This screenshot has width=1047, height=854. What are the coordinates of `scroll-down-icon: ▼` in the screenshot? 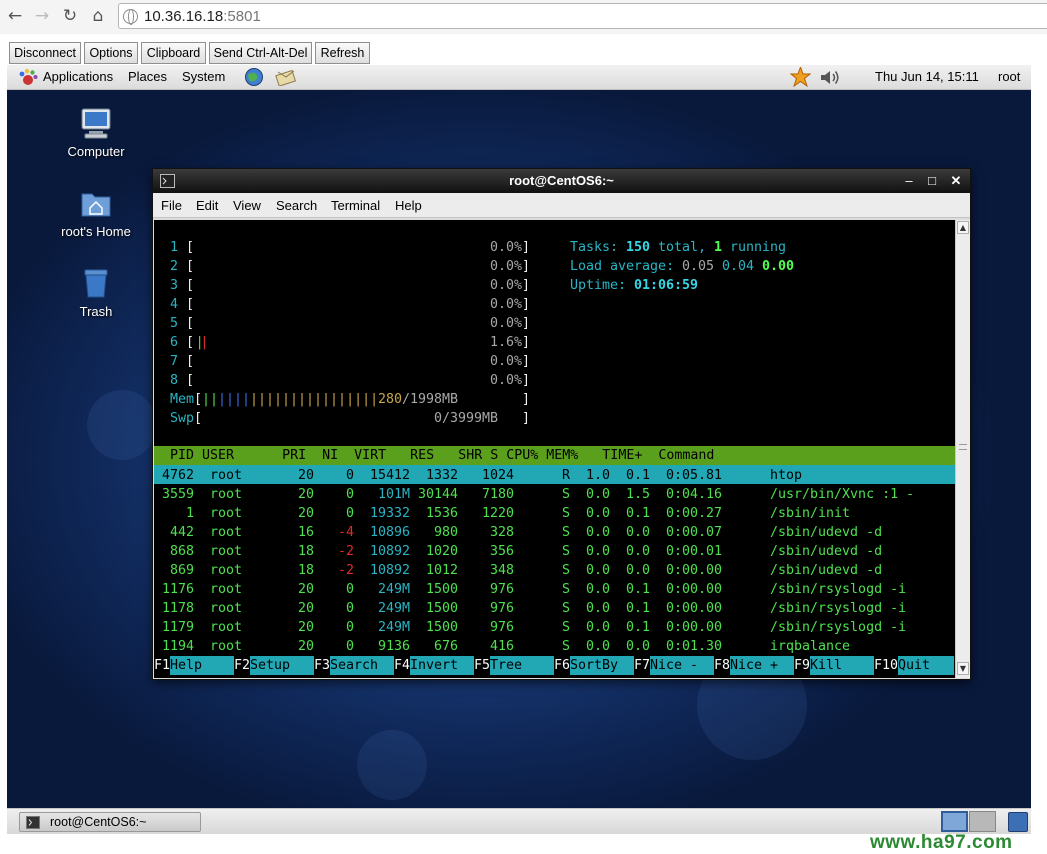 It's located at (963, 668).